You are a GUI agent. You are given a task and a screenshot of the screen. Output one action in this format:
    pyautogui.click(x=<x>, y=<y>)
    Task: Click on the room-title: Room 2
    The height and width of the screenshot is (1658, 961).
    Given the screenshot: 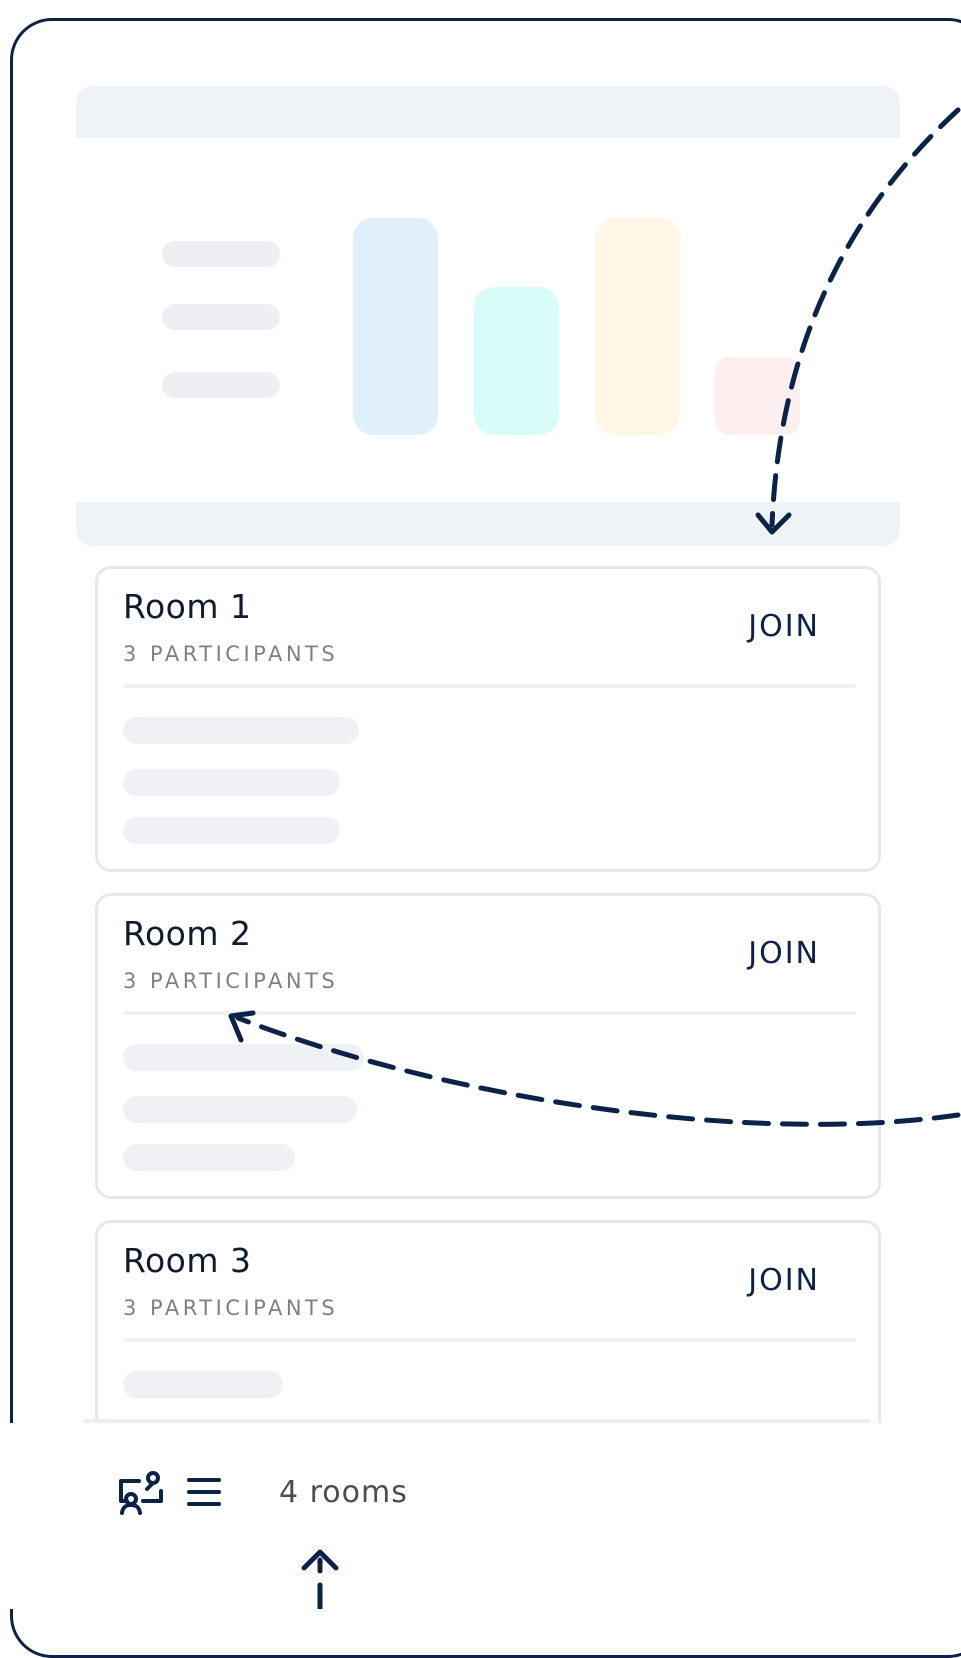 What is the action you would take?
    pyautogui.click(x=187, y=933)
    